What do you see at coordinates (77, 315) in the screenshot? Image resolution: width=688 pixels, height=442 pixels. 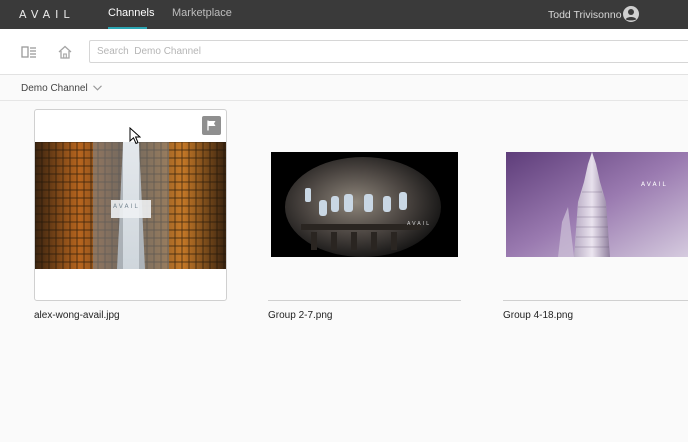 I see `asset-name: alex-wong-avail.jpg` at bounding box center [77, 315].